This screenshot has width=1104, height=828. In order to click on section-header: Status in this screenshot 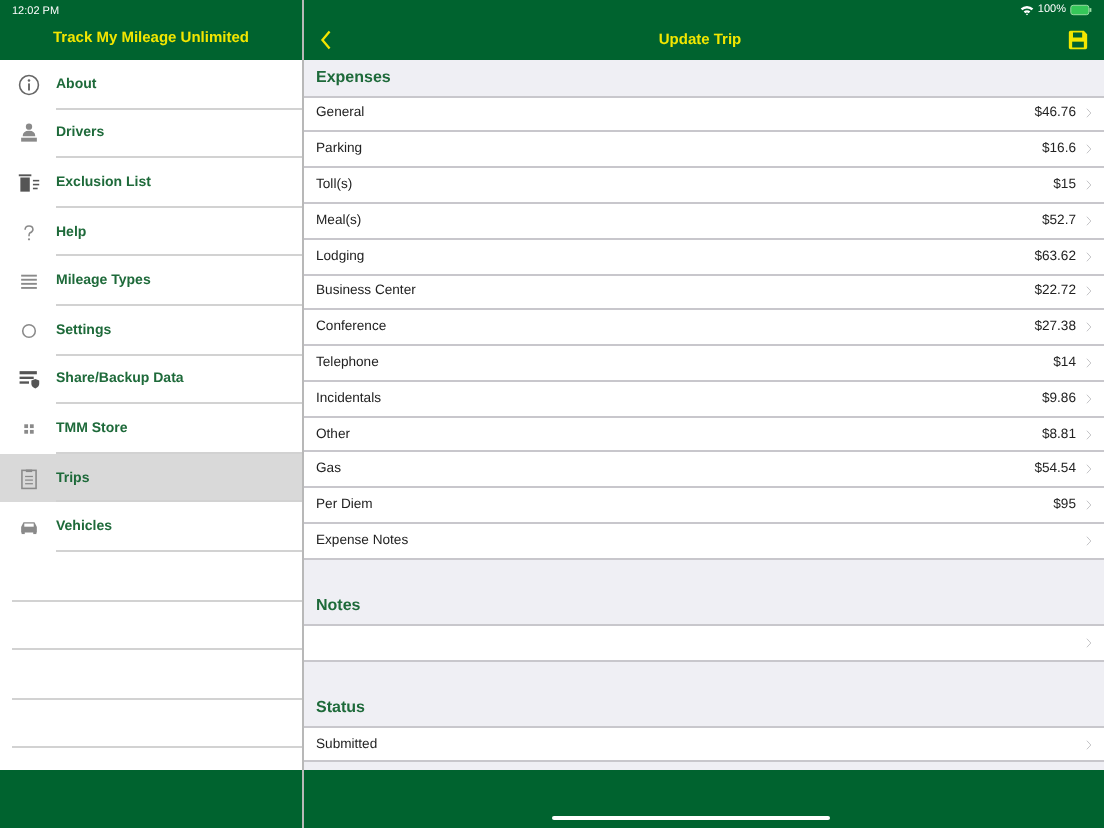, I will do `click(340, 706)`.